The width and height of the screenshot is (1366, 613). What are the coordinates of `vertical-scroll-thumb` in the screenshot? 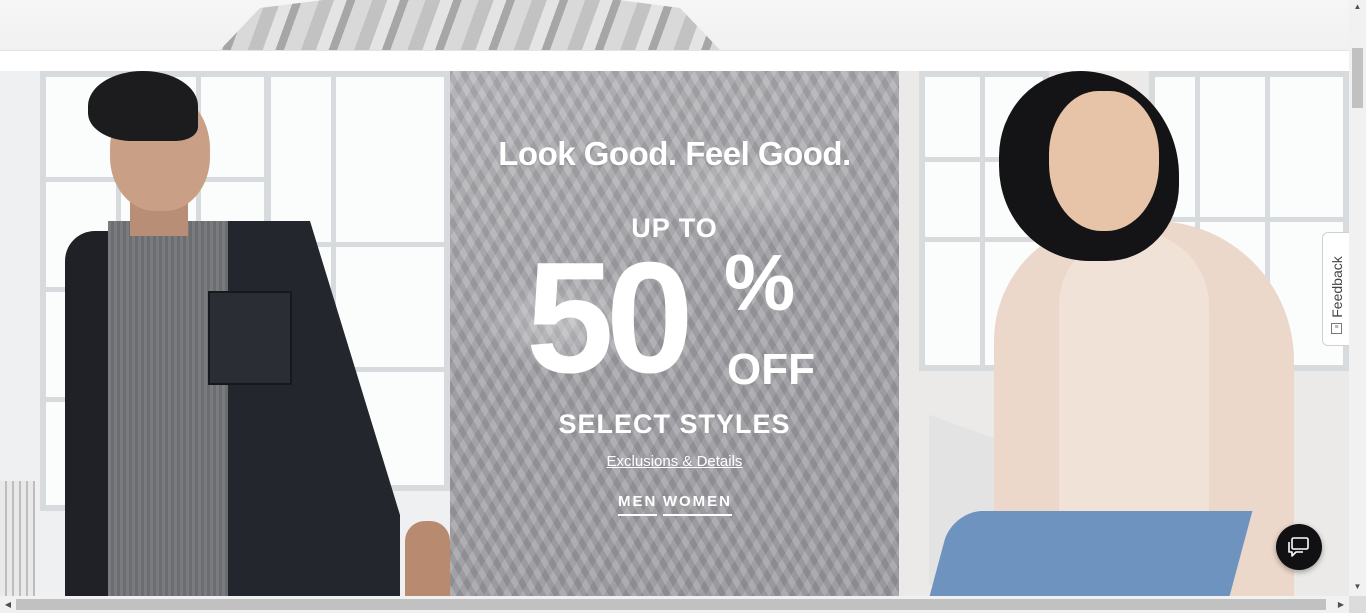 It's located at (1357, 78).